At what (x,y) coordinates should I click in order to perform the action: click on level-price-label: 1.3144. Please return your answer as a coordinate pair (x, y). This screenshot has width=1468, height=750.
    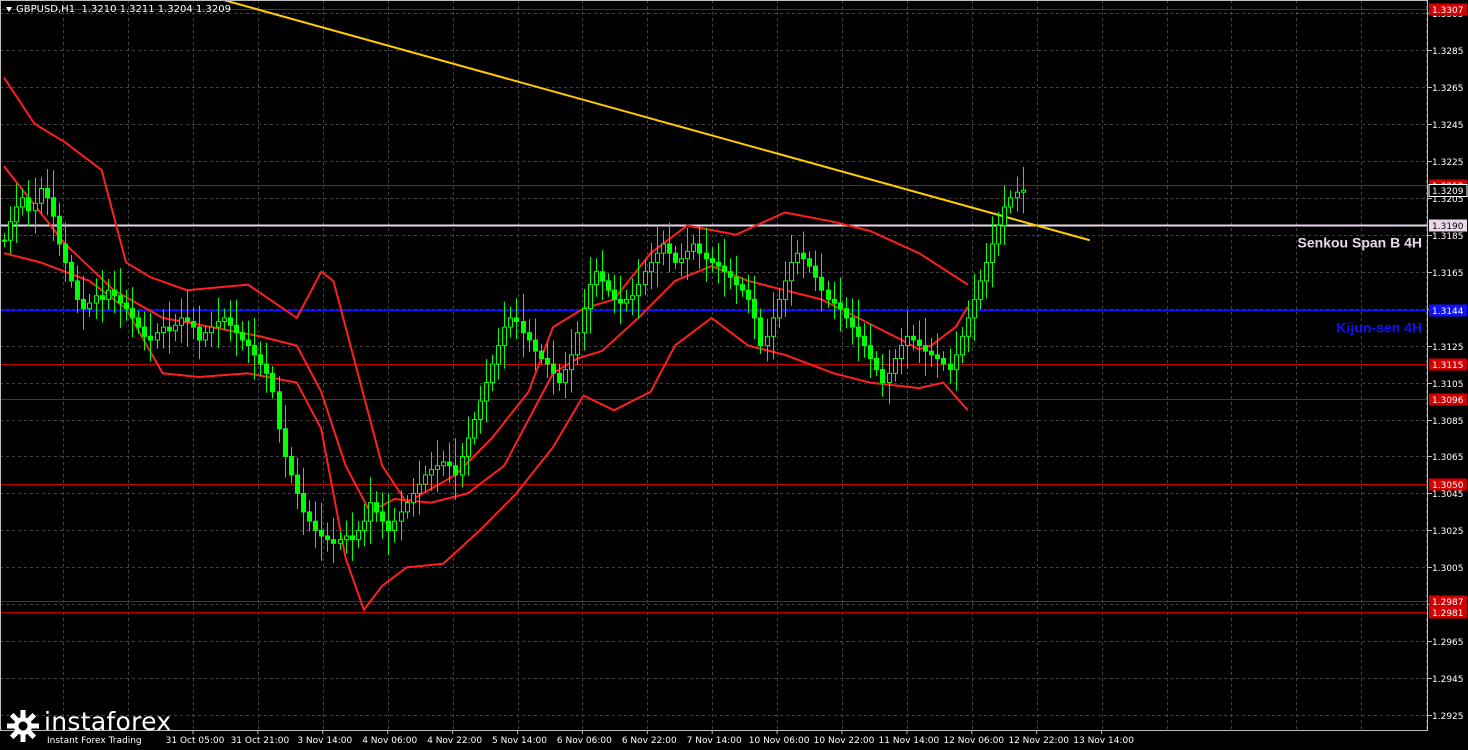
    Looking at the image, I should click on (1448, 312).